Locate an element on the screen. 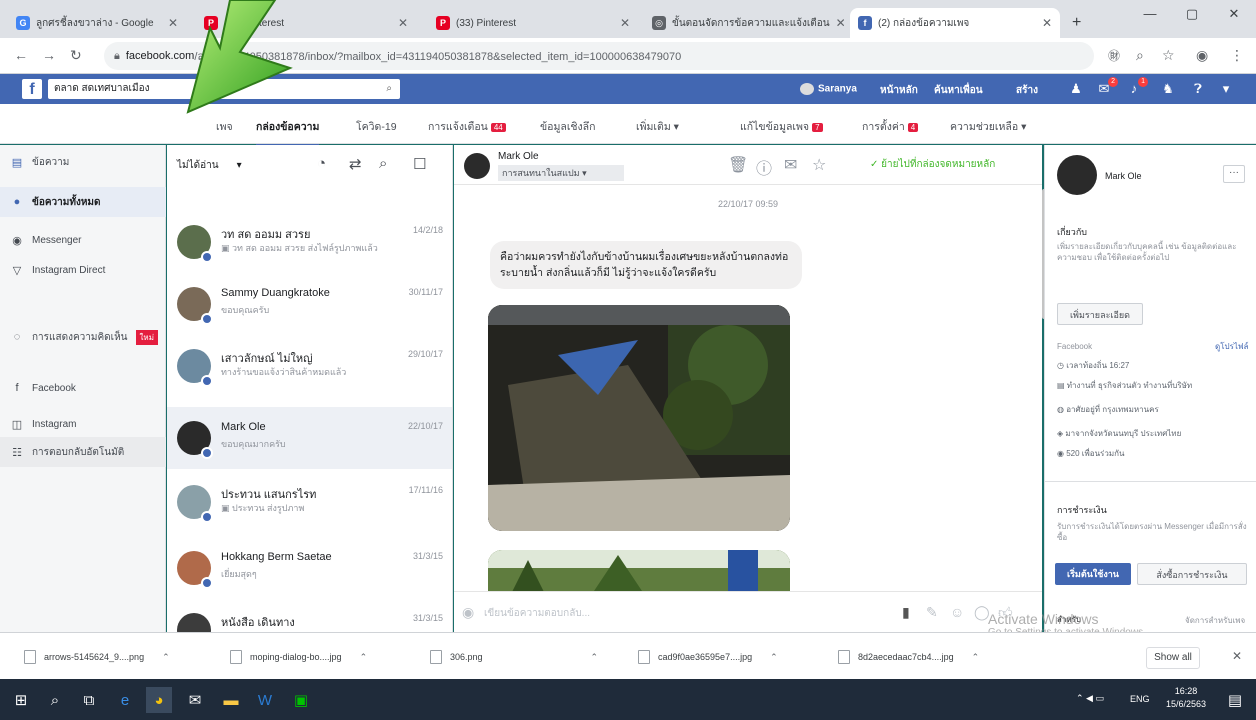 The image size is (1256, 720). reload-icon: ↻ is located at coordinates (76, 55).